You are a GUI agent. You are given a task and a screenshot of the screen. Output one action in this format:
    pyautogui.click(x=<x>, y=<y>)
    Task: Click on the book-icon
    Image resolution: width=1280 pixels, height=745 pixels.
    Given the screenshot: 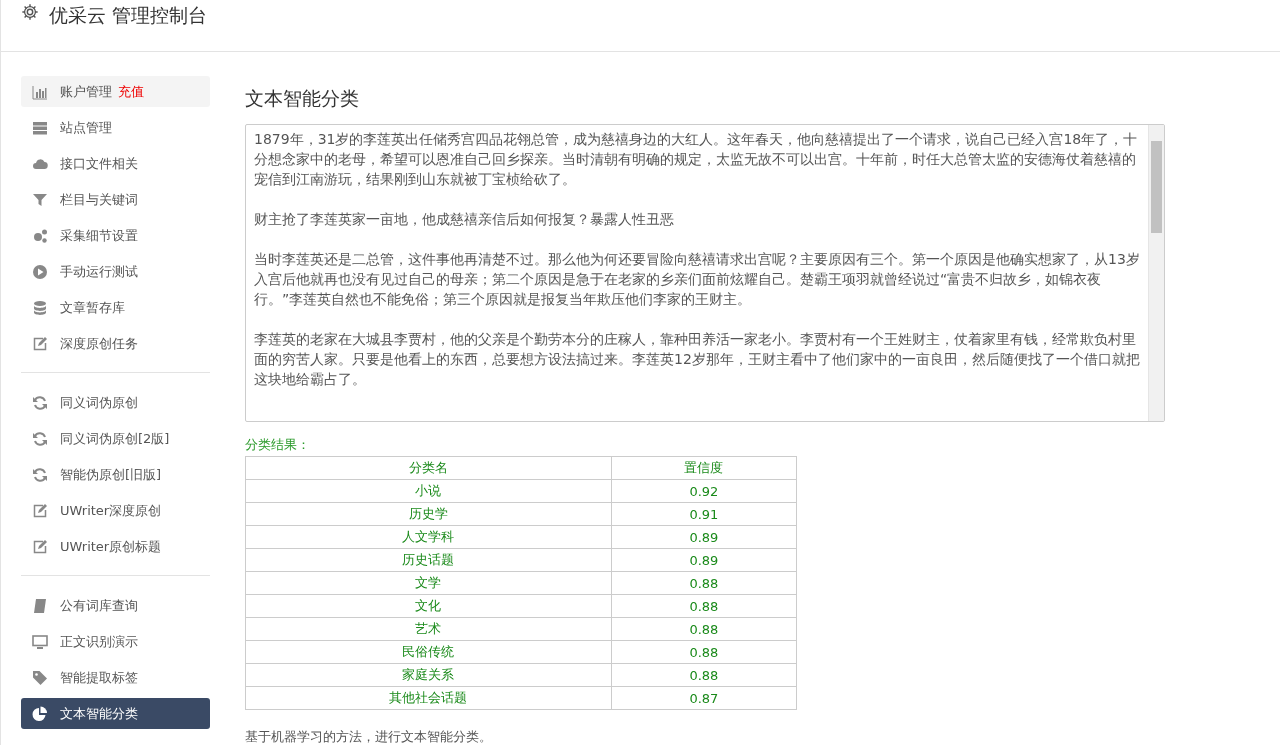 What is the action you would take?
    pyautogui.click(x=40, y=605)
    